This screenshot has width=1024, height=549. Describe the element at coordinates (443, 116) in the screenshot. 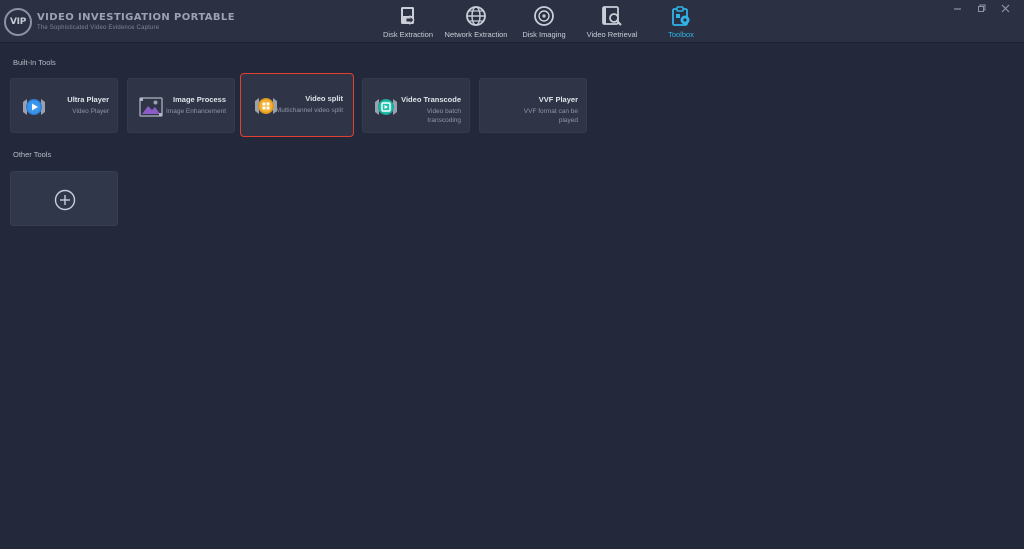

I see `tool-desc: Video batch transcoding` at that location.